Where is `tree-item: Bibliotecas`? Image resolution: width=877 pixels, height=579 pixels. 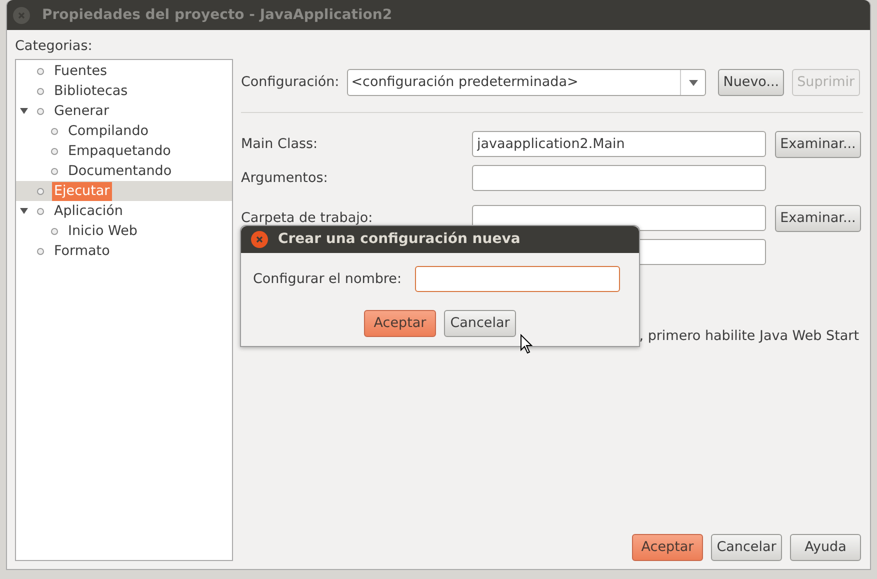 tree-item: Bibliotecas is located at coordinates (124, 91).